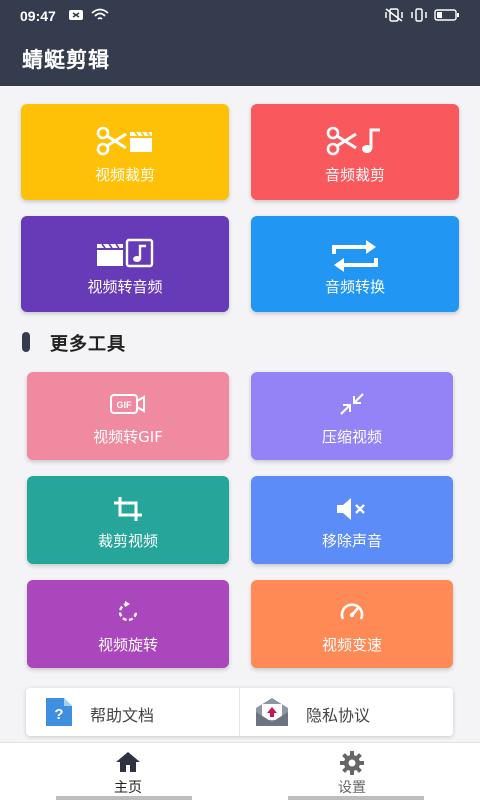 This screenshot has height=801, width=480. What do you see at coordinates (128, 509) in the screenshot?
I see `crop-icon` at bounding box center [128, 509].